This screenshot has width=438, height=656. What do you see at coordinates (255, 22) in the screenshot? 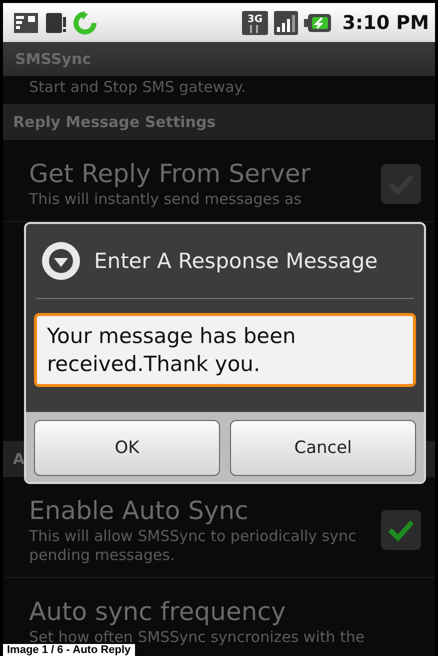
I see `network-type-icon: 3G` at bounding box center [255, 22].